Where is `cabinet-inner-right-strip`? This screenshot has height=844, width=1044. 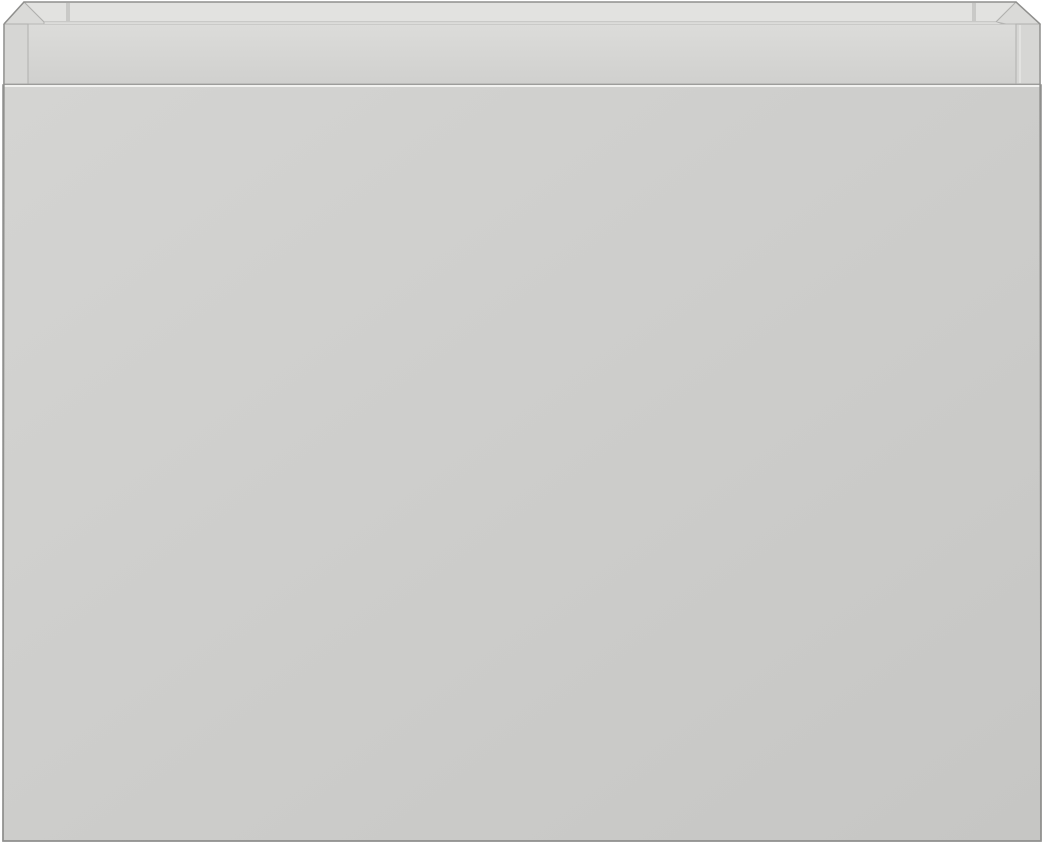
cabinet-inner-right-strip is located at coordinates (974, 12).